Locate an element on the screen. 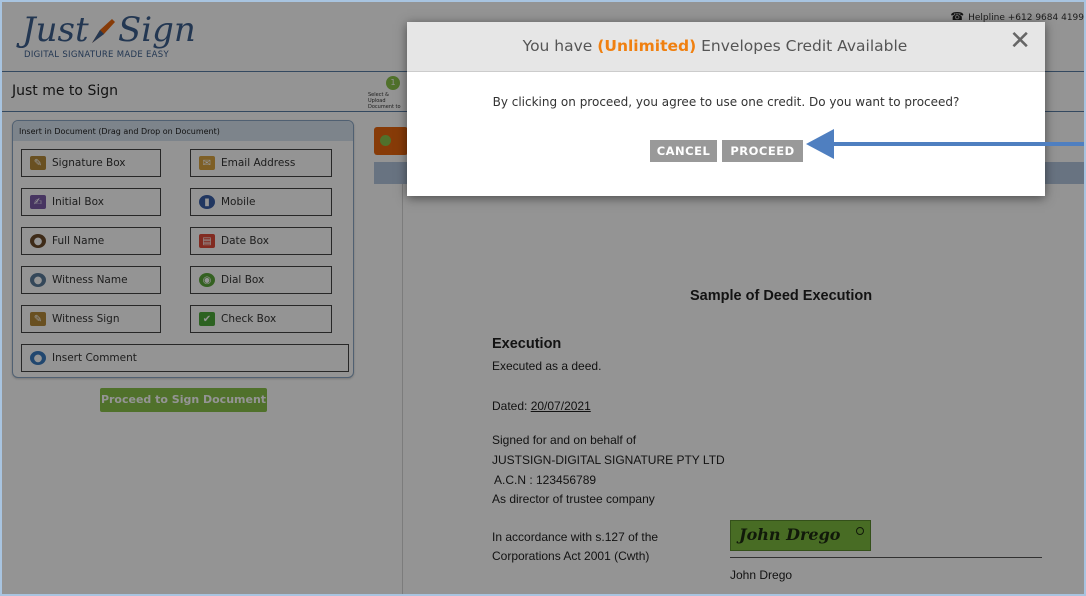 The height and width of the screenshot is (596, 1086). credit-highlight: (Unlimited) is located at coordinates (647, 46).